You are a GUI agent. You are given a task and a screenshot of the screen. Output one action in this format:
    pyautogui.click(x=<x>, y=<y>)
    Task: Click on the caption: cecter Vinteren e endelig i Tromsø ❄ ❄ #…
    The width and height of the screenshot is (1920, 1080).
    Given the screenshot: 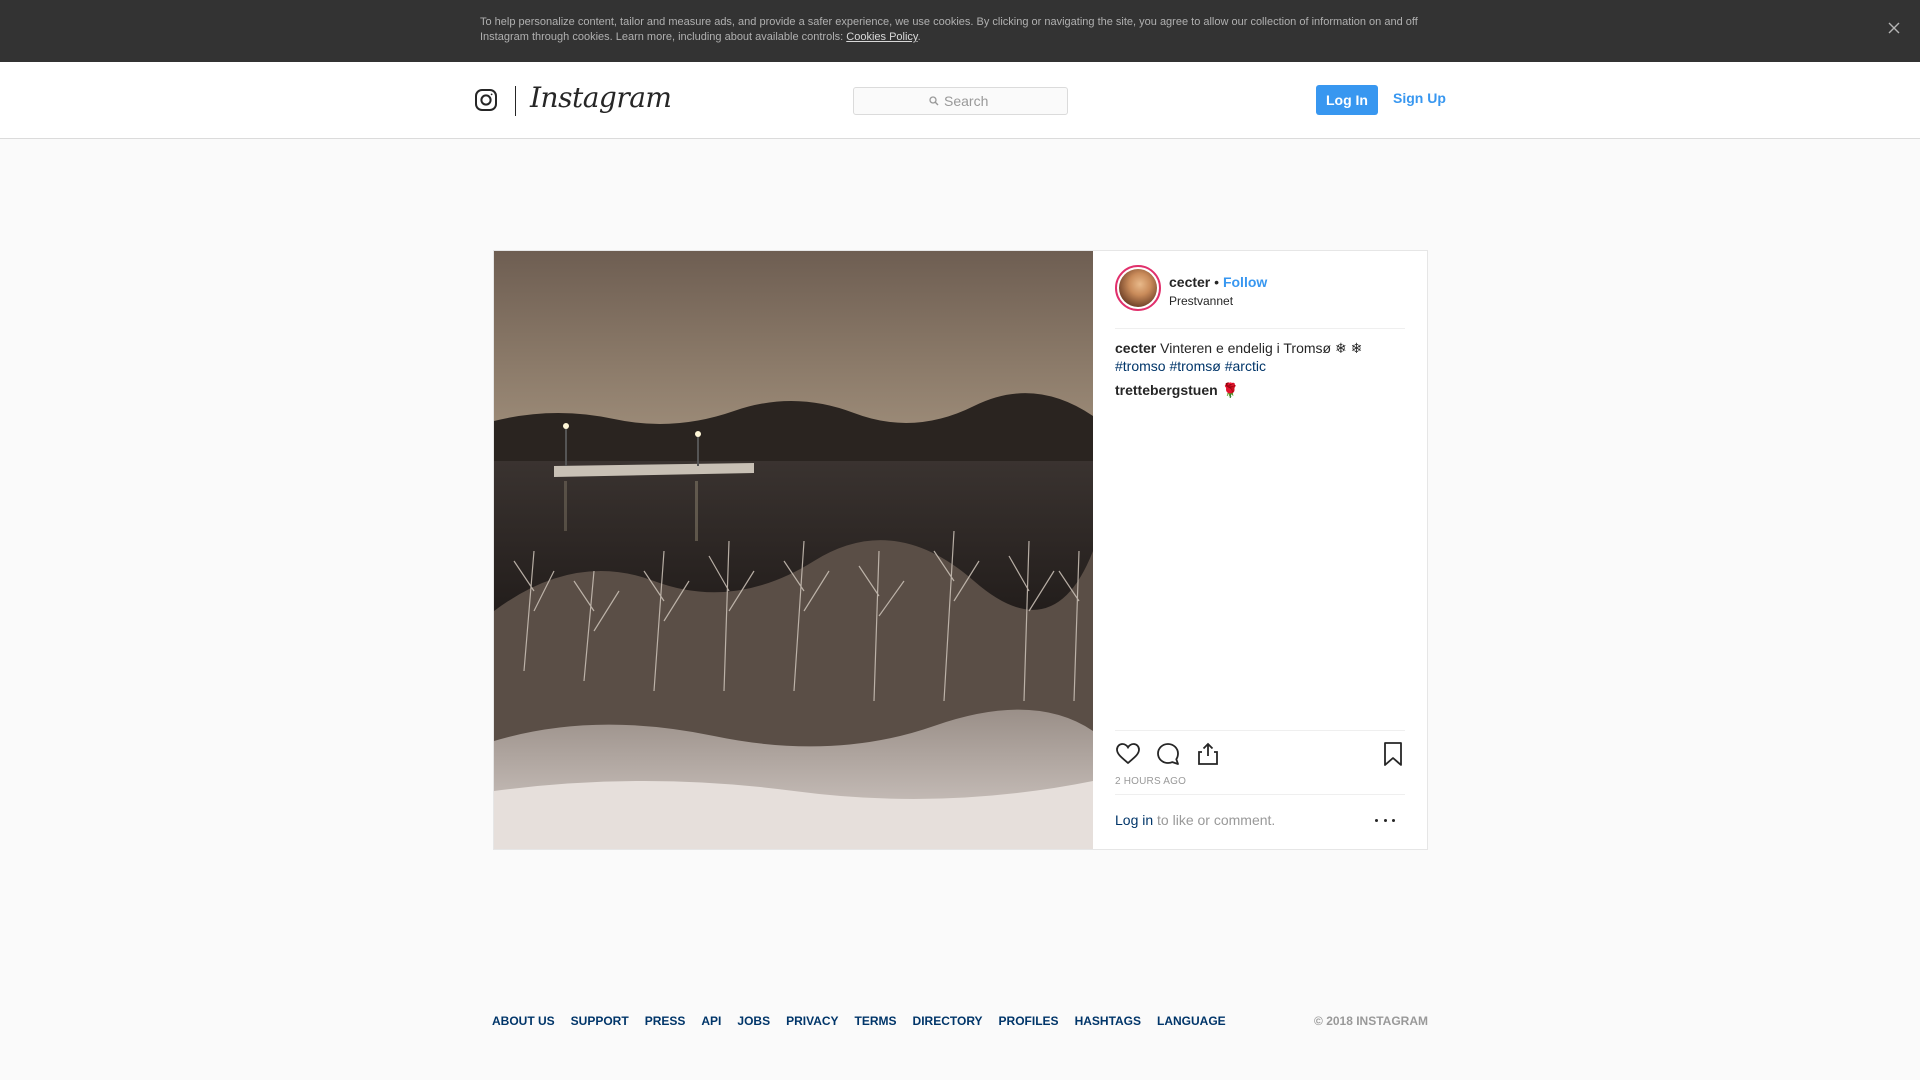 What is the action you would take?
    pyautogui.click(x=1260, y=357)
    